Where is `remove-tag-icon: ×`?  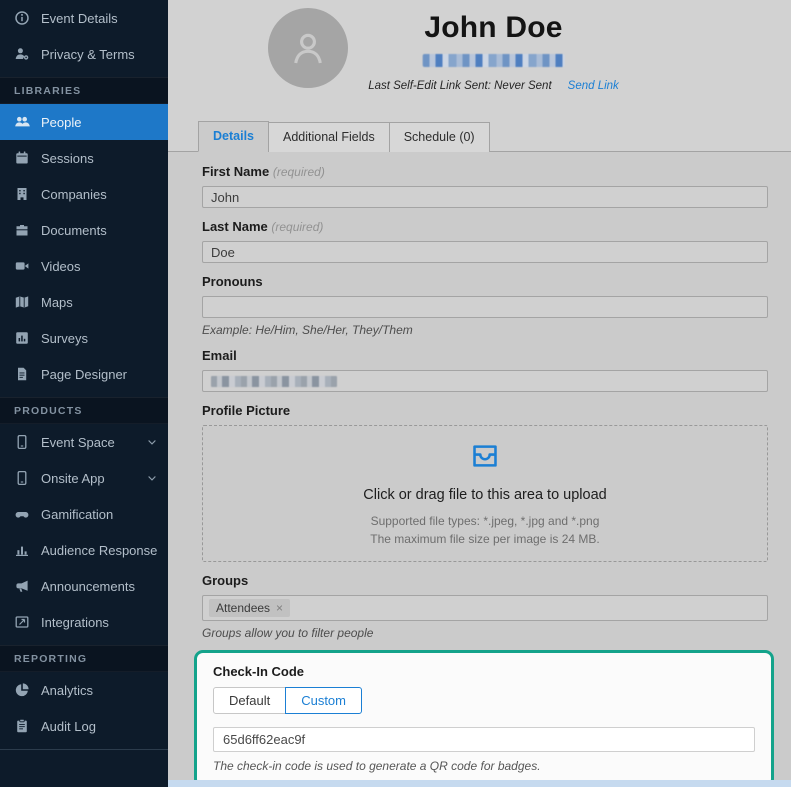
remove-tag-icon: × is located at coordinates (279, 608).